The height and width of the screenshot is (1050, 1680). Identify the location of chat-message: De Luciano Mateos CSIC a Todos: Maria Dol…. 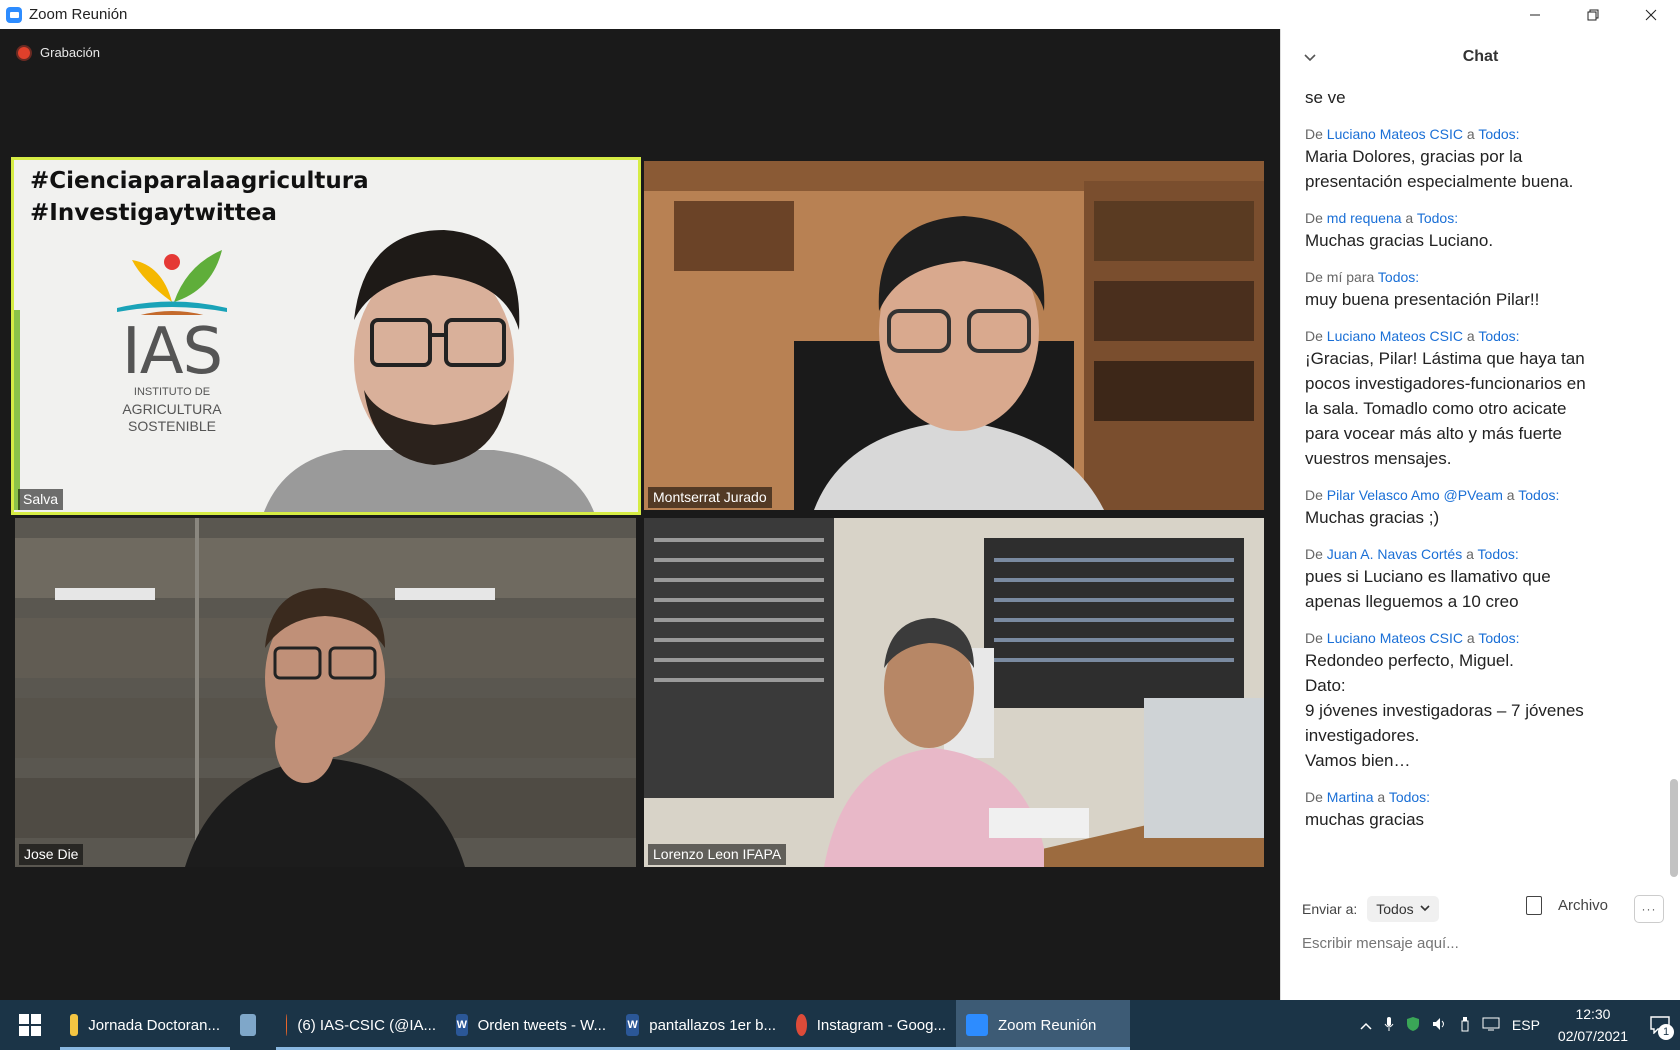
(1475, 159).